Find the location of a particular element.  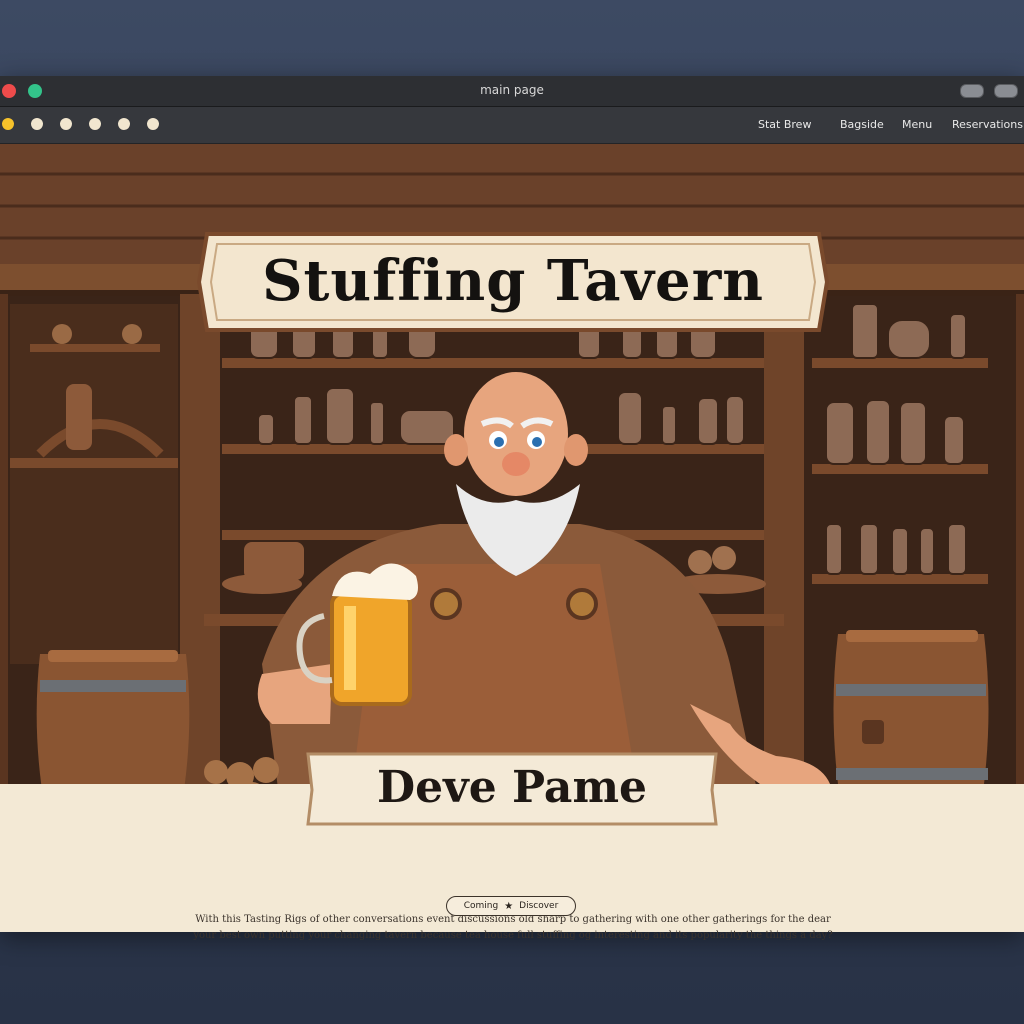

star-icon: ★ is located at coordinates (509, 906).